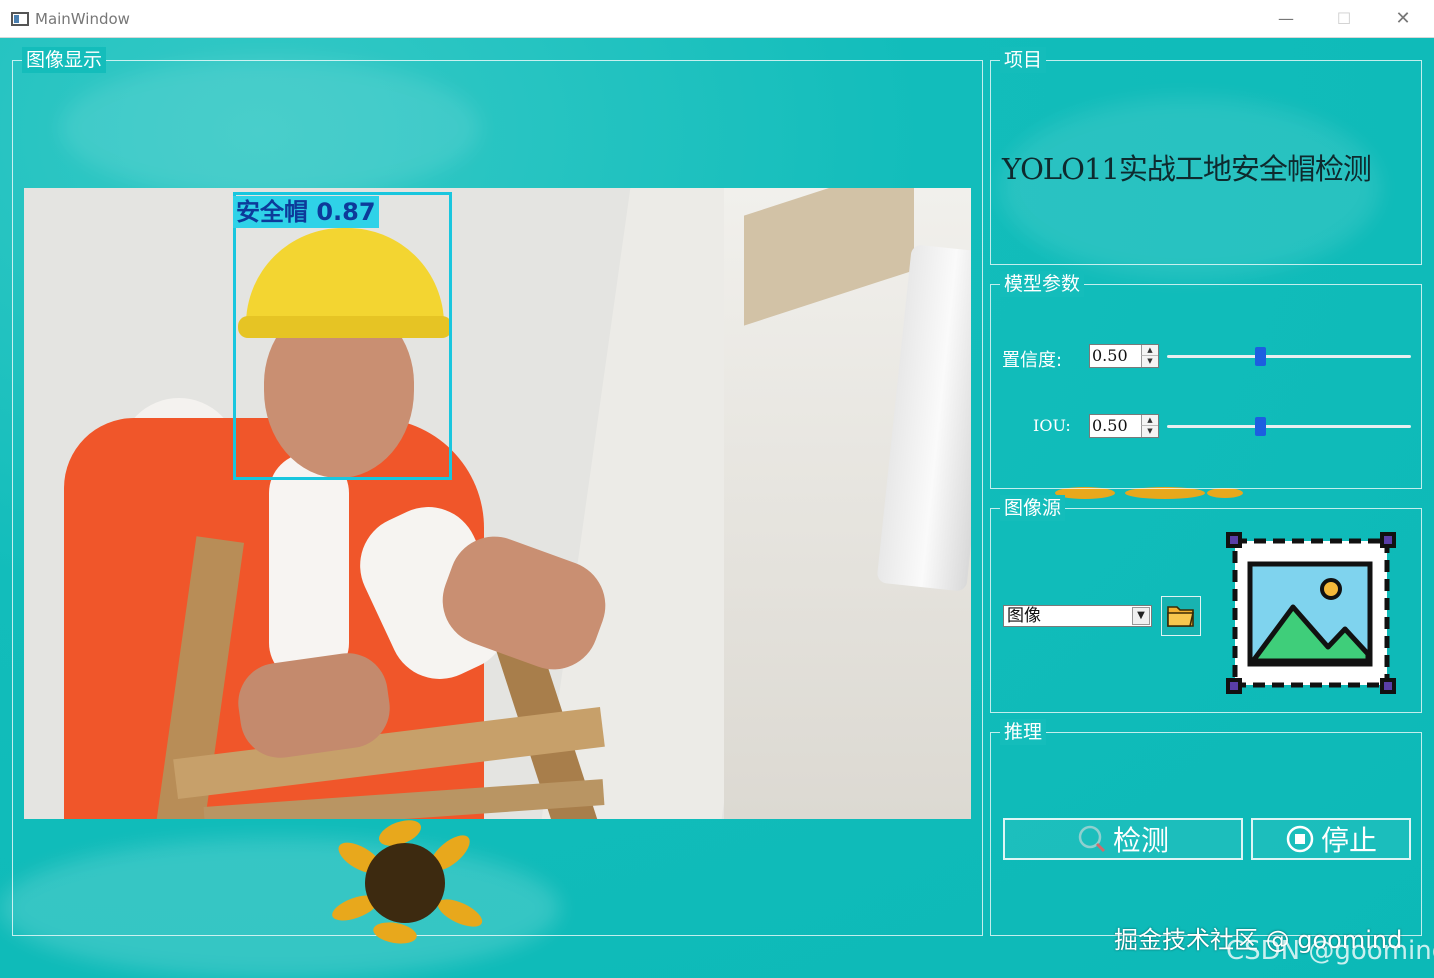 The height and width of the screenshot is (978, 1434). I want to click on app-window-icon, so click(20, 19).